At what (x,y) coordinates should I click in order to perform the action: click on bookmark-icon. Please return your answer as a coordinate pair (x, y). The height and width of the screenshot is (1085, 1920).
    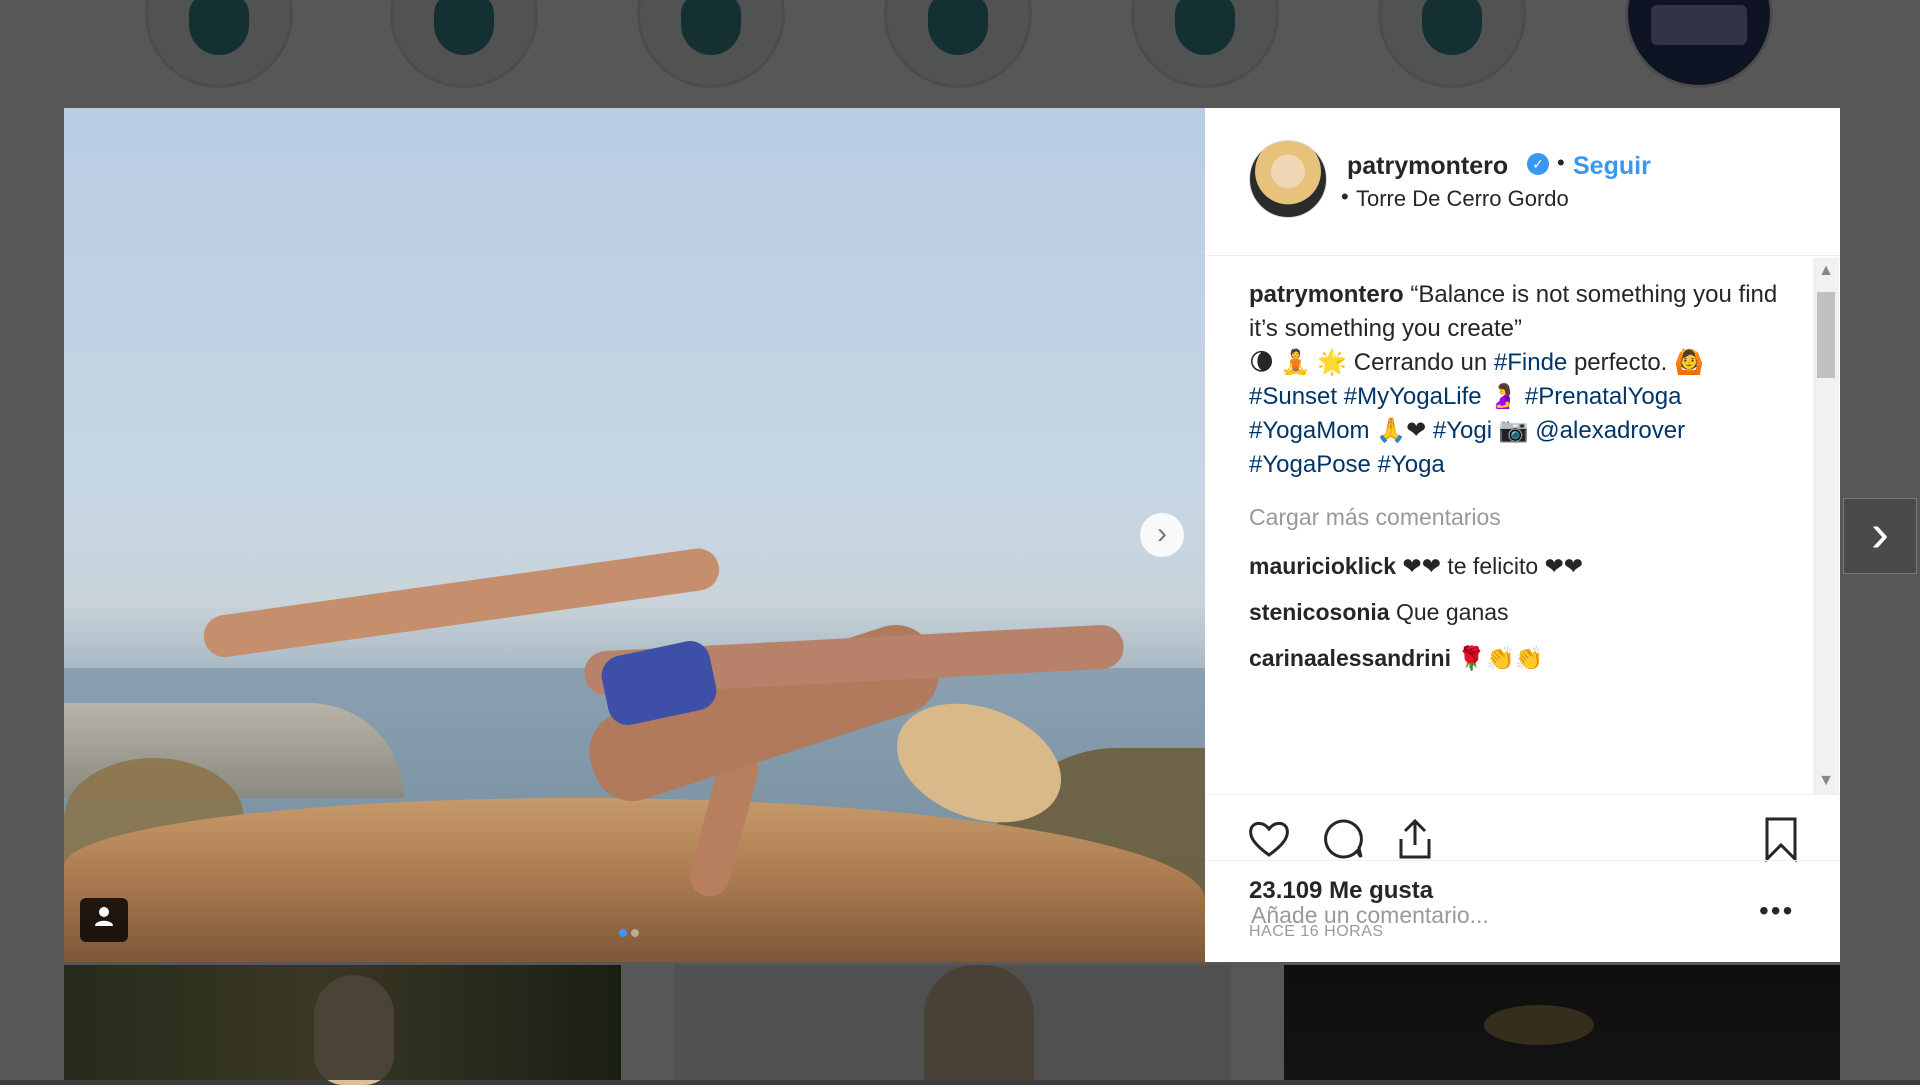
    Looking at the image, I should click on (1781, 839).